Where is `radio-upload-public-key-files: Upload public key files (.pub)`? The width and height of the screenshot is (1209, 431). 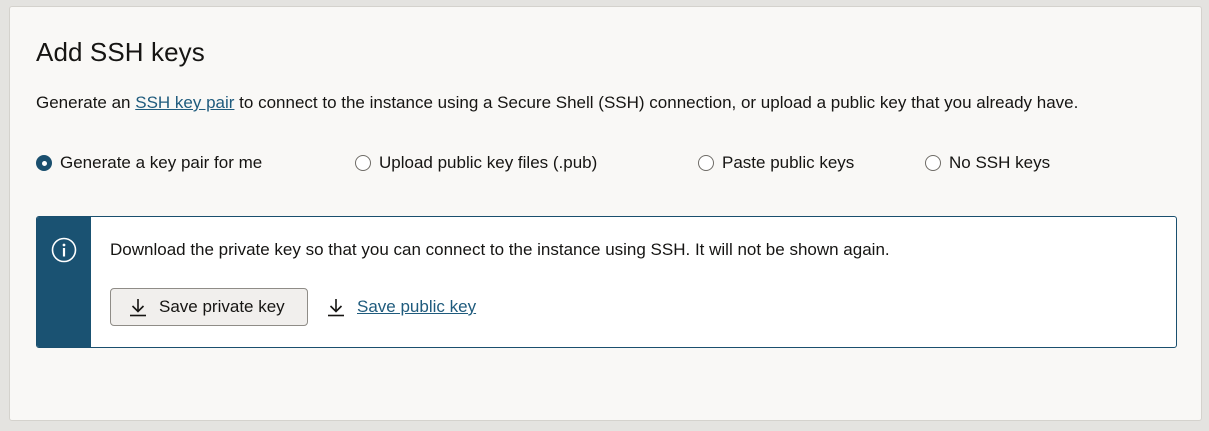 radio-upload-public-key-files: Upload public key files (.pub) is located at coordinates (476, 163).